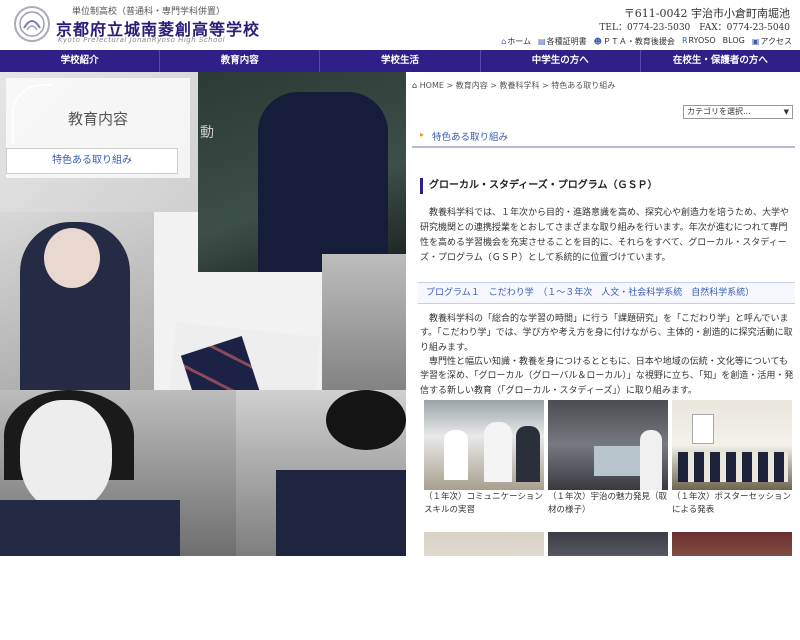 This screenshot has width=800, height=640. I want to click on gallery-caption: （１年次）ポスターセッションによる発表, so click(732, 503).